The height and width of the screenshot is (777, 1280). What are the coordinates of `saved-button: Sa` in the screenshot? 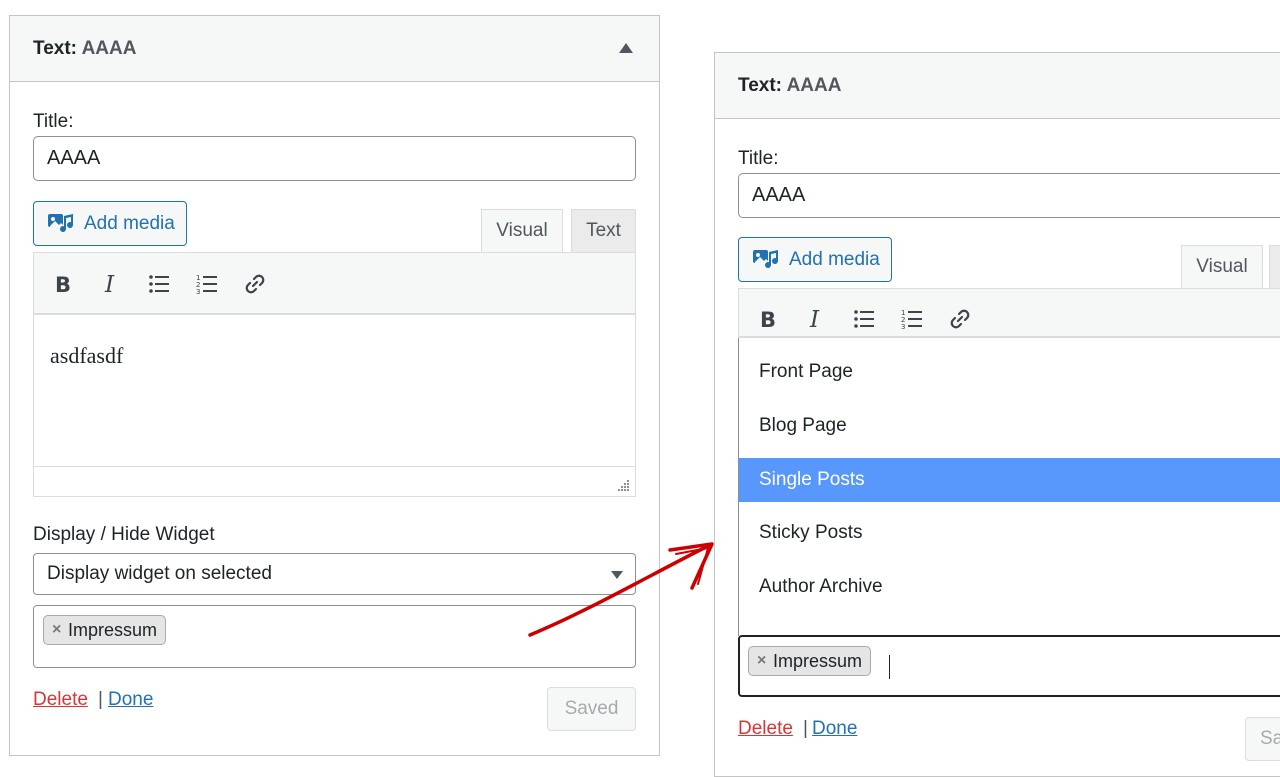 It's located at (1262, 739).